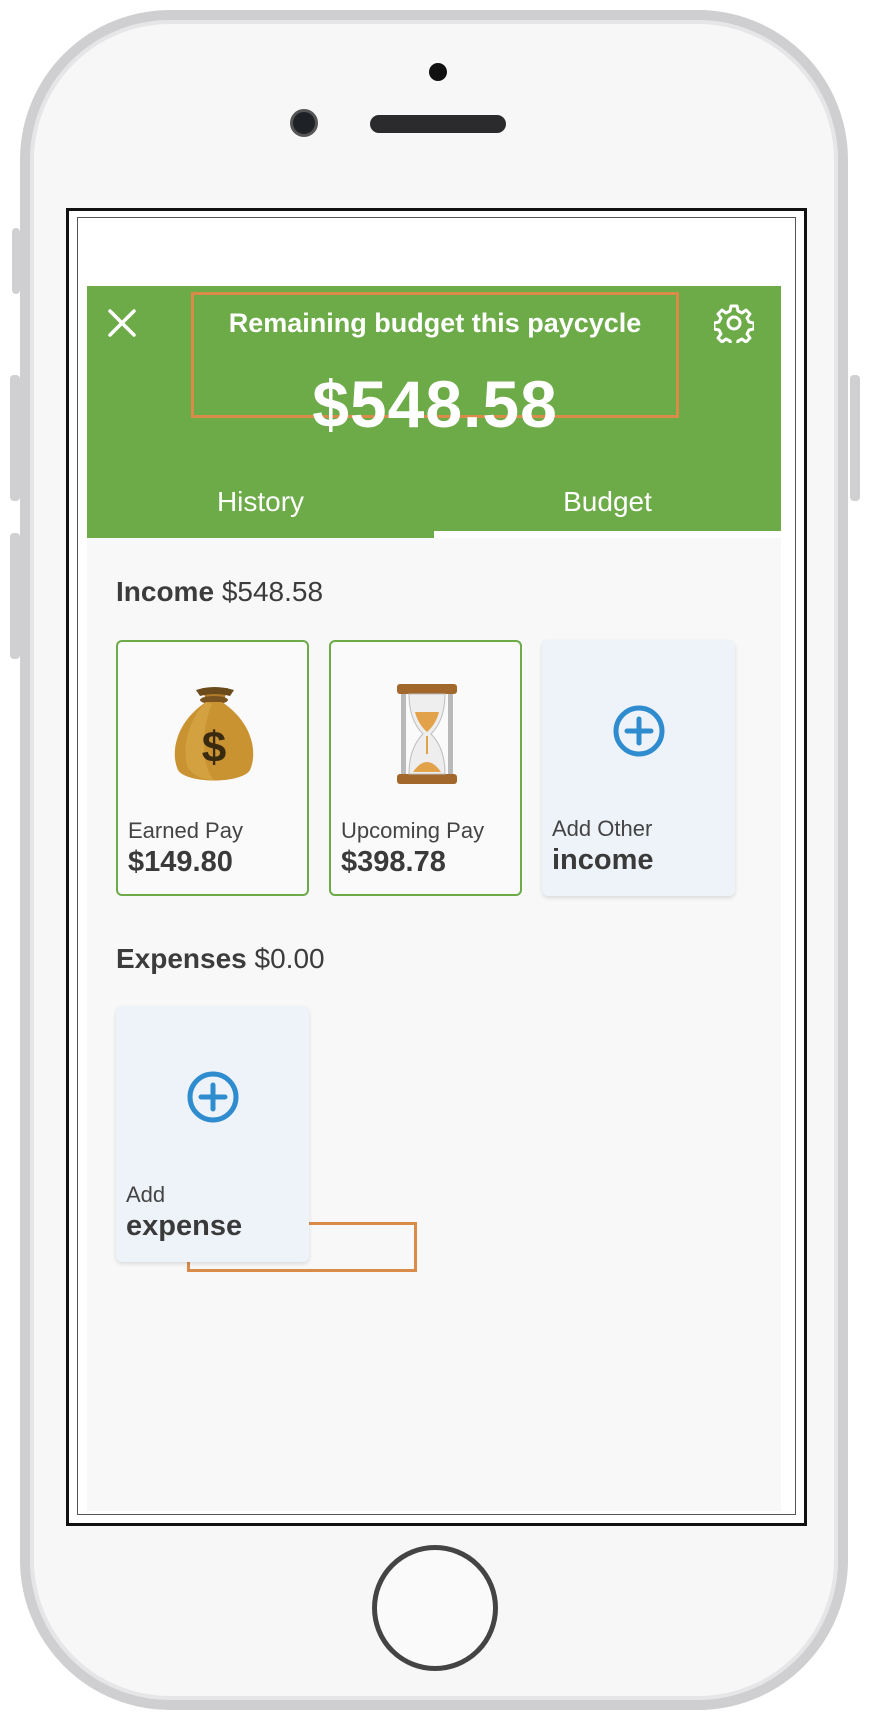  What do you see at coordinates (413, 830) in the screenshot?
I see `upcoming-pay-label: Upcoming Pay` at bounding box center [413, 830].